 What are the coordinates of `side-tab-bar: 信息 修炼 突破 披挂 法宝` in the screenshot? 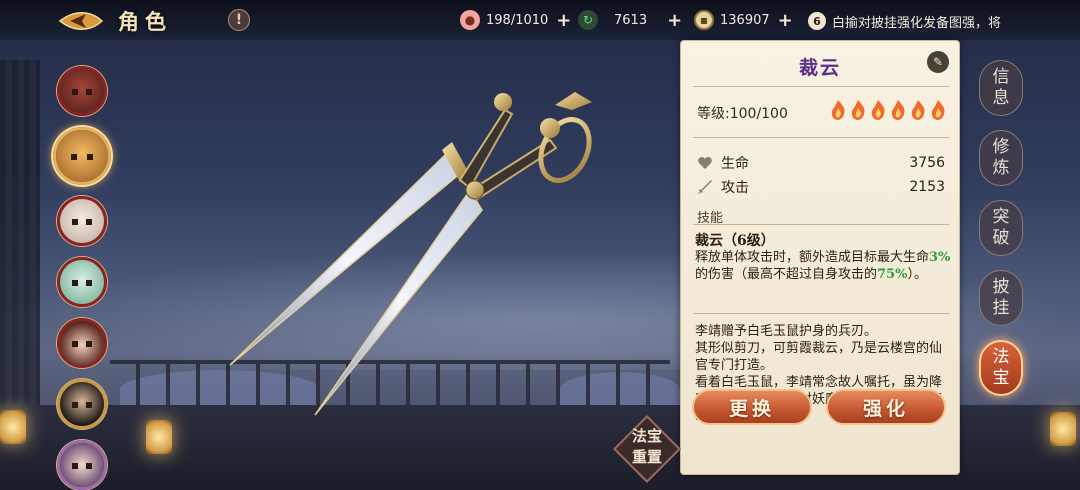 It's located at (1001, 235).